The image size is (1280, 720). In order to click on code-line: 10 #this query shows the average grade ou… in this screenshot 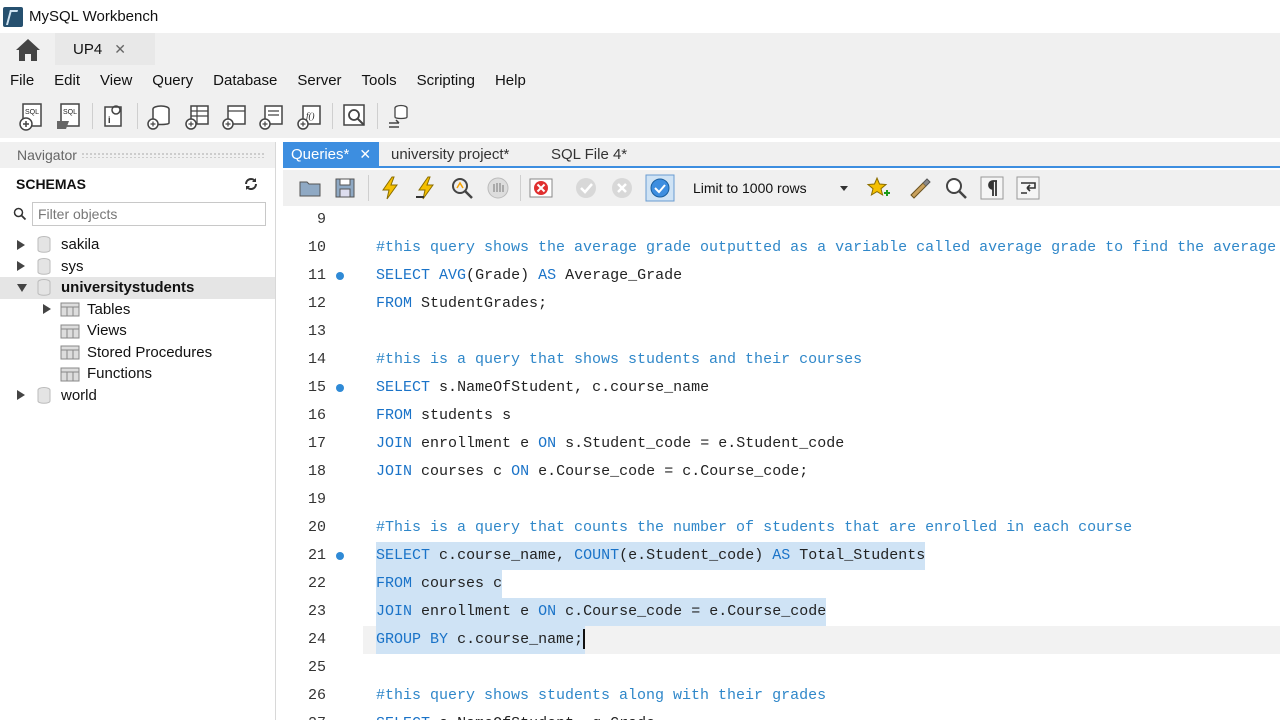, I will do `click(781, 248)`.